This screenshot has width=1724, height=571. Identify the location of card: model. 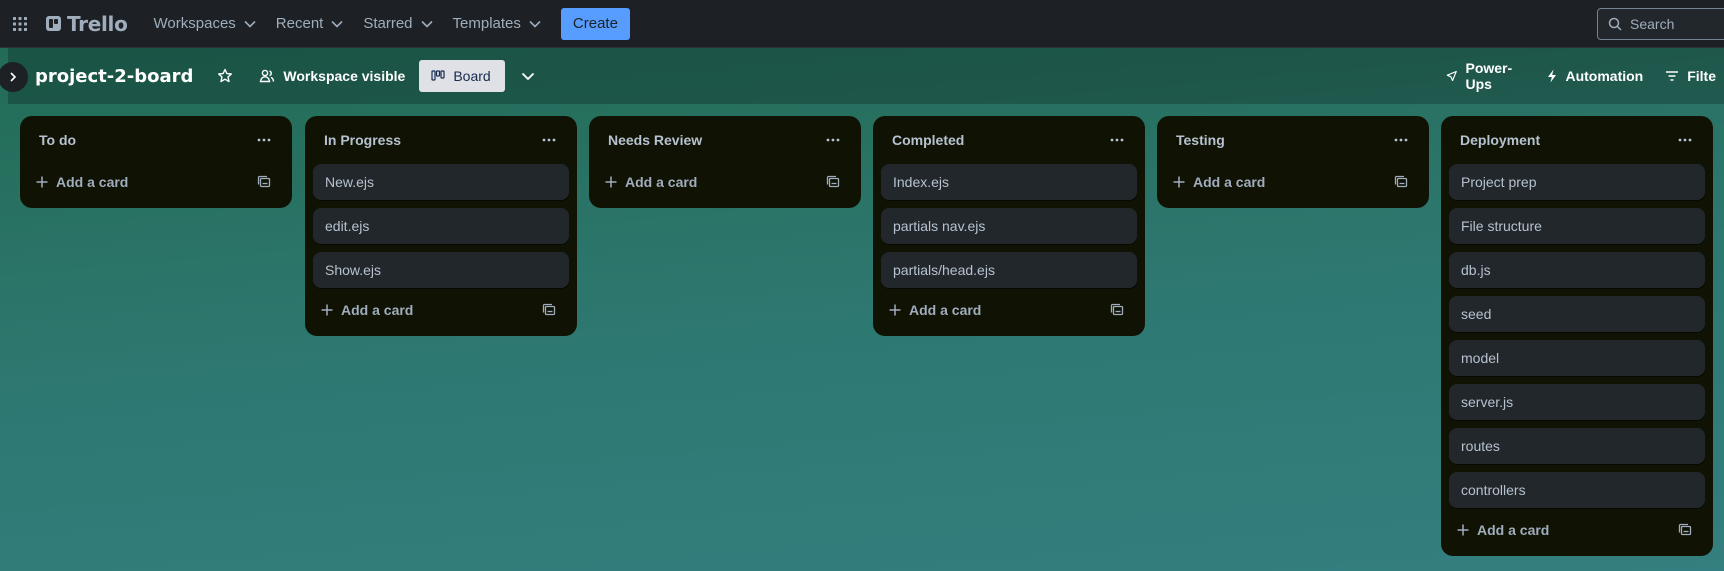
(1577, 358).